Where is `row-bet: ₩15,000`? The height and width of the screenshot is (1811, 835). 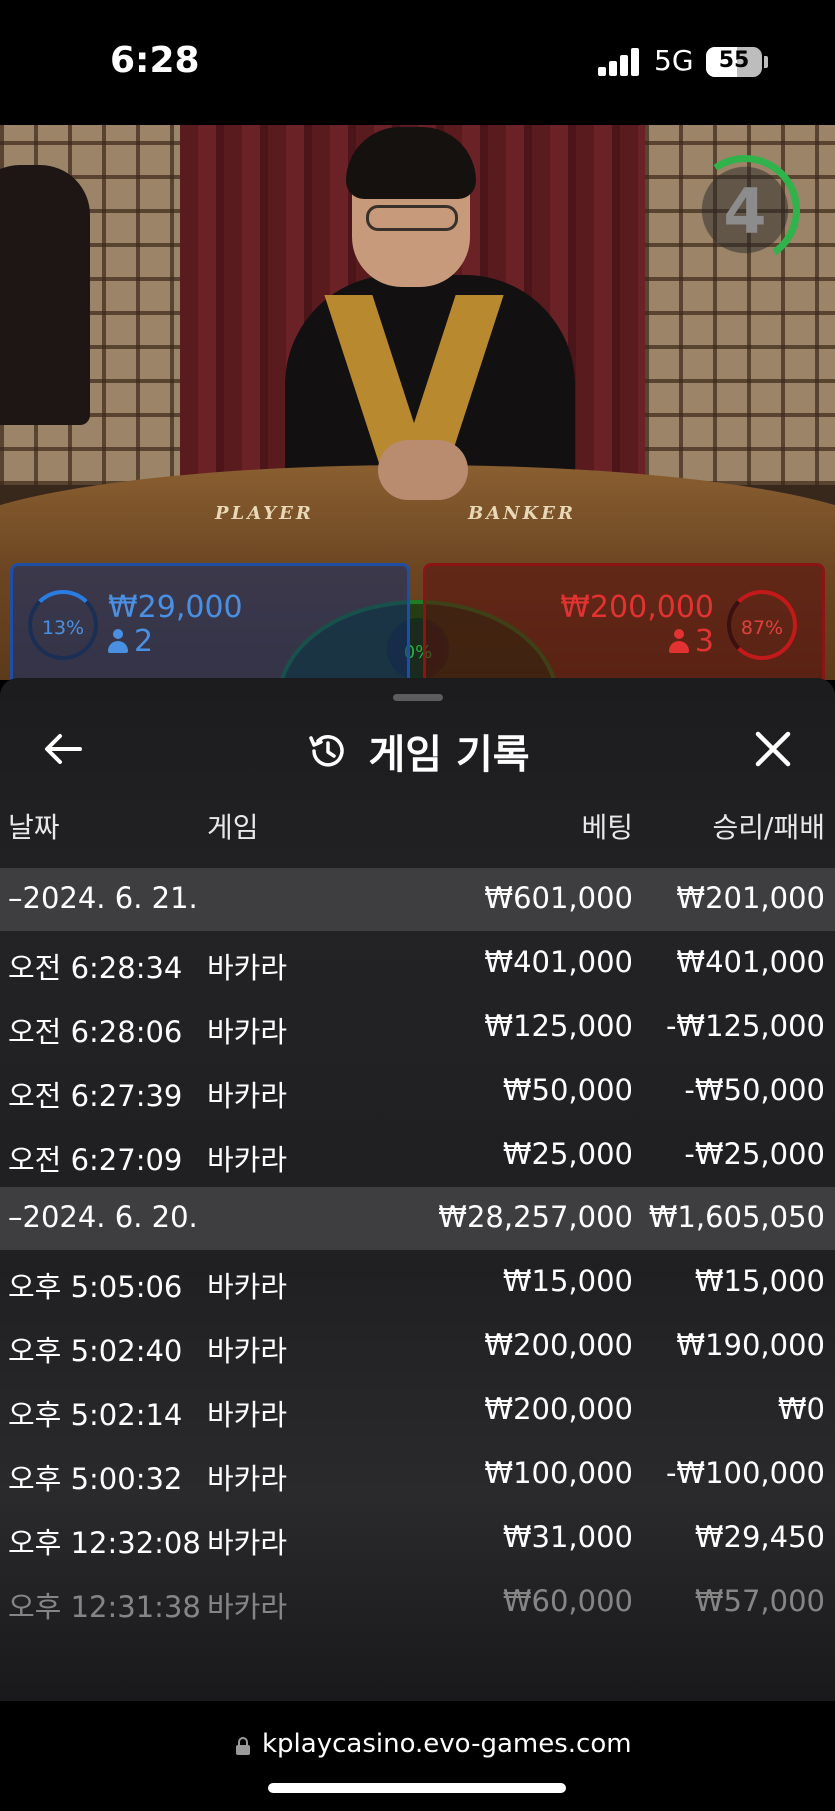
row-bet: ₩15,000 is located at coordinates (567, 1281).